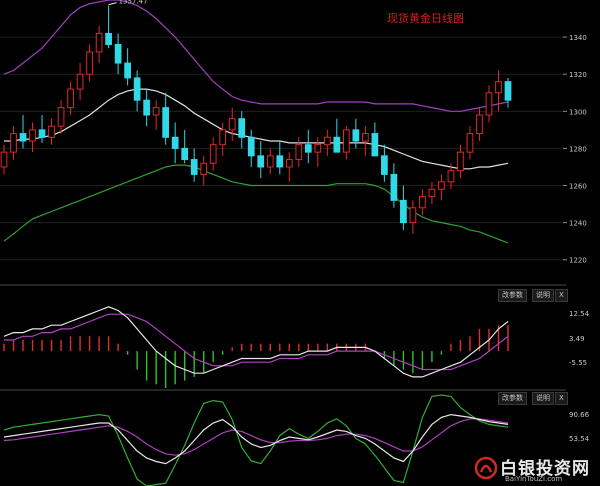 The image size is (600, 486). What do you see at coordinates (561, 398) in the screenshot?
I see `kdj-close-button: X` at bounding box center [561, 398].